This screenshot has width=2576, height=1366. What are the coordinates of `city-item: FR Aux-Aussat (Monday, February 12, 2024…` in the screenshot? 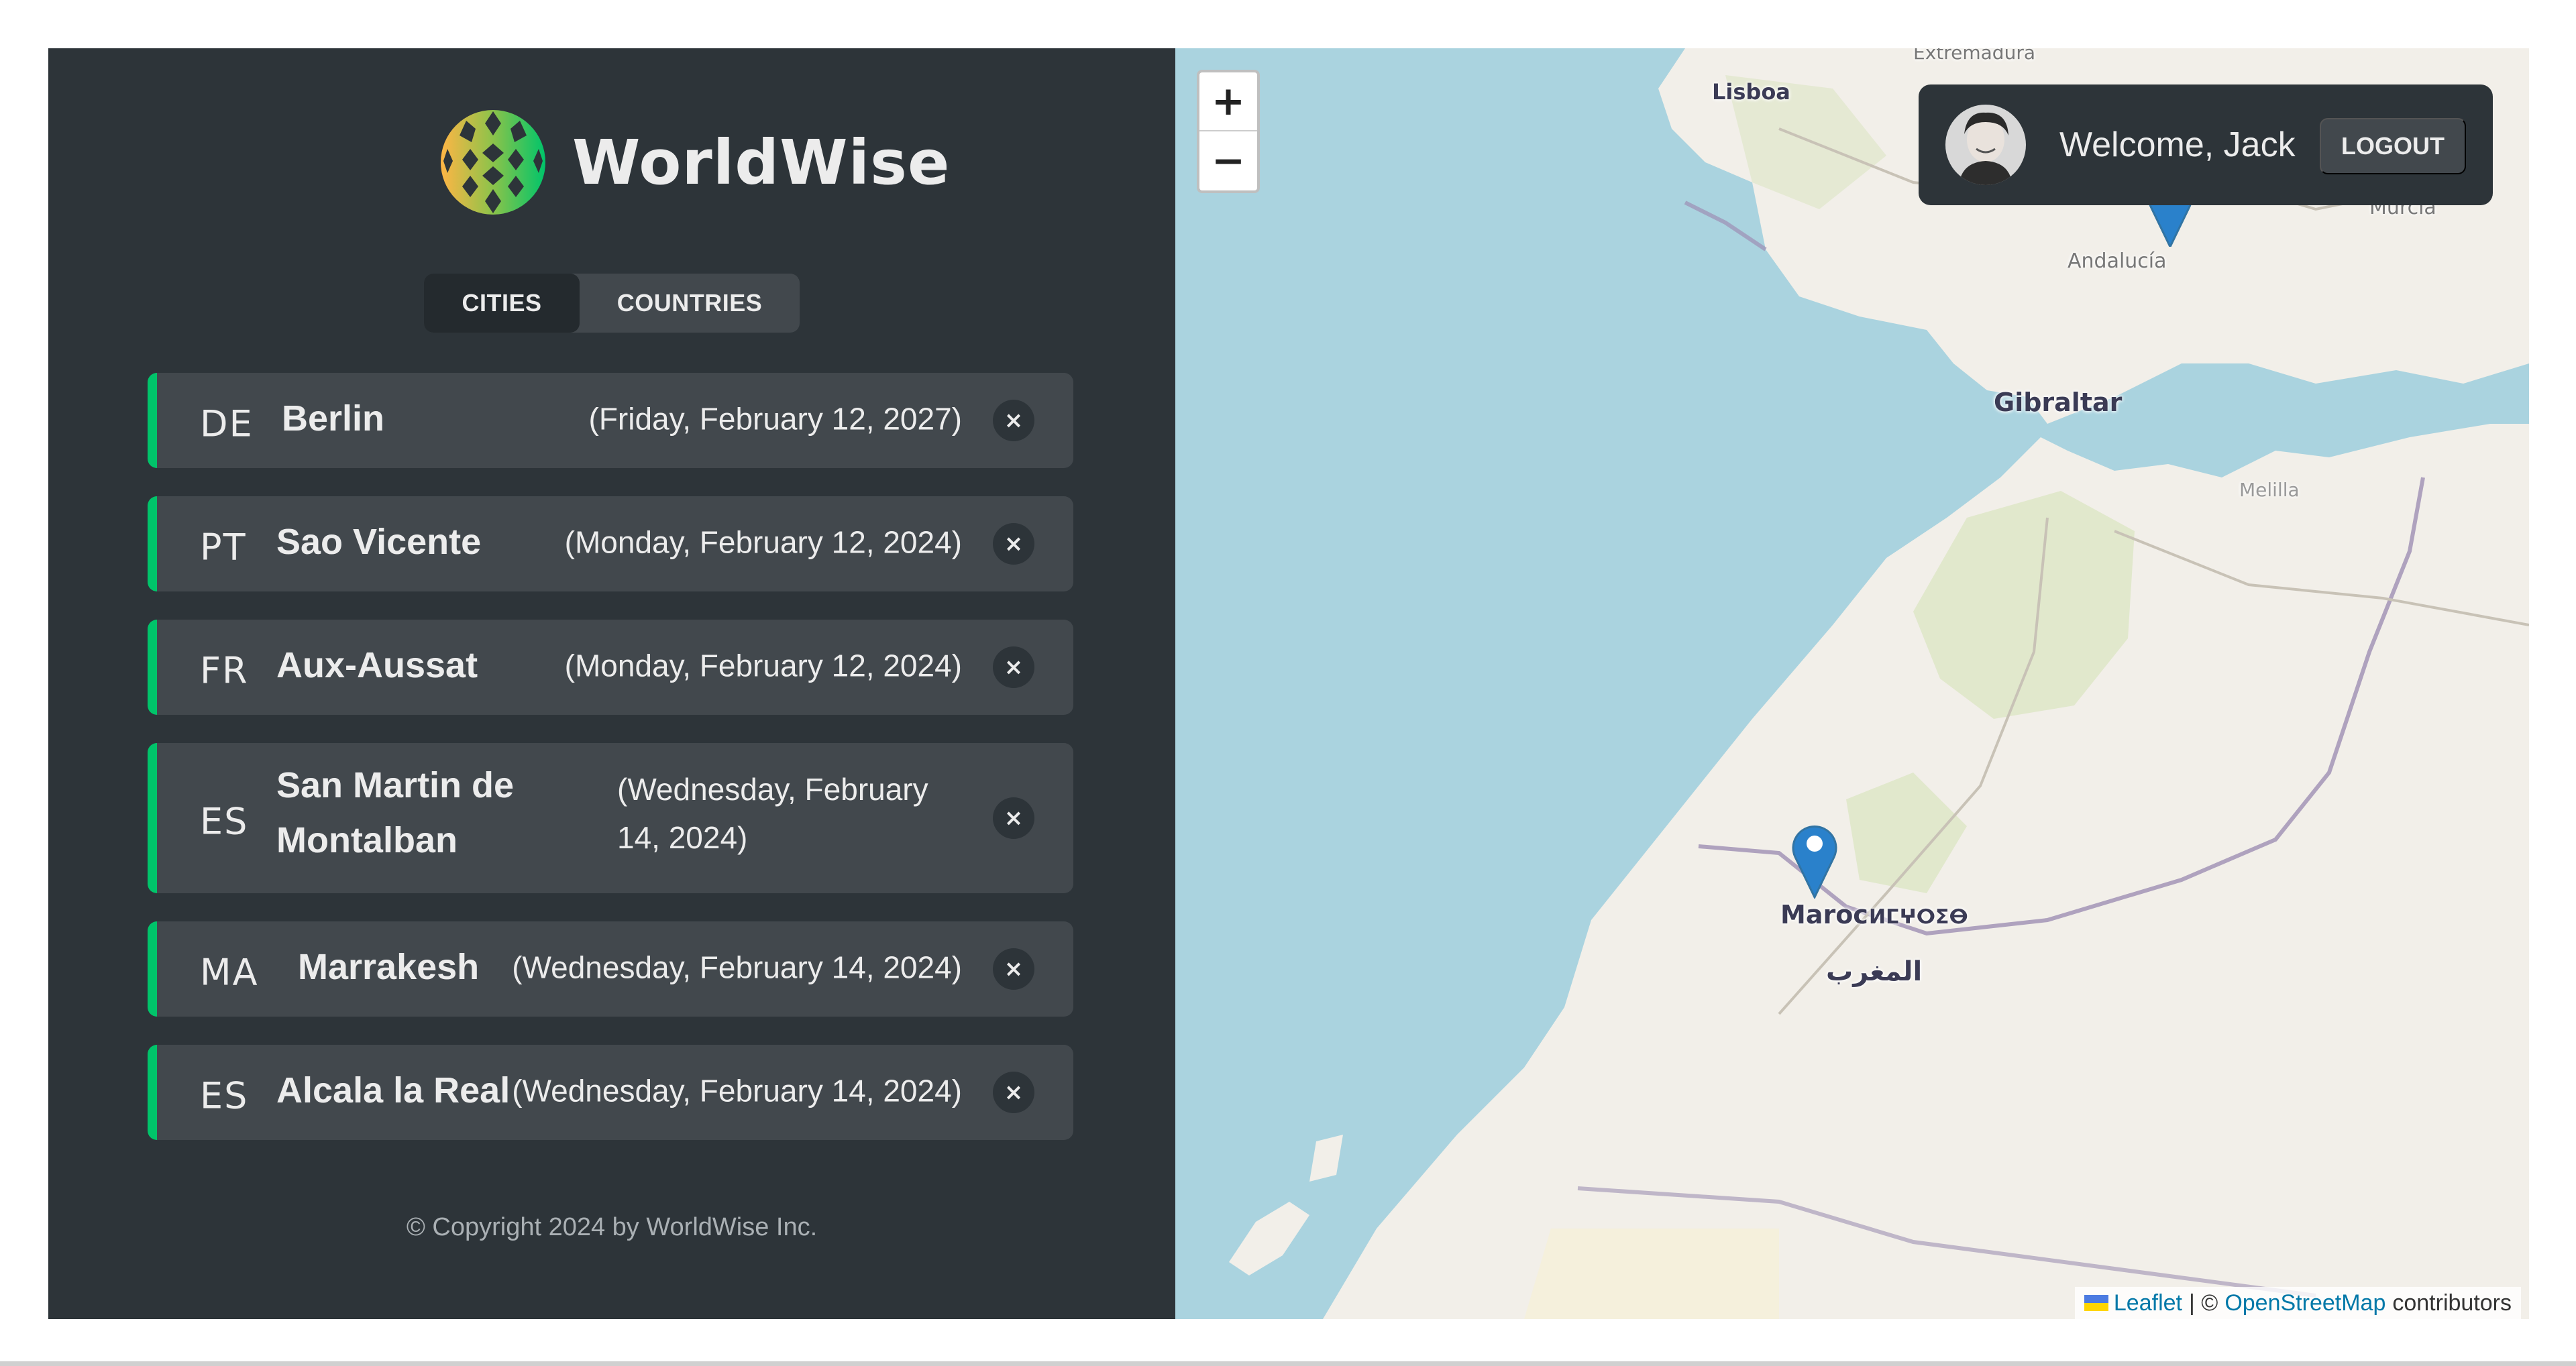 It's located at (610, 667).